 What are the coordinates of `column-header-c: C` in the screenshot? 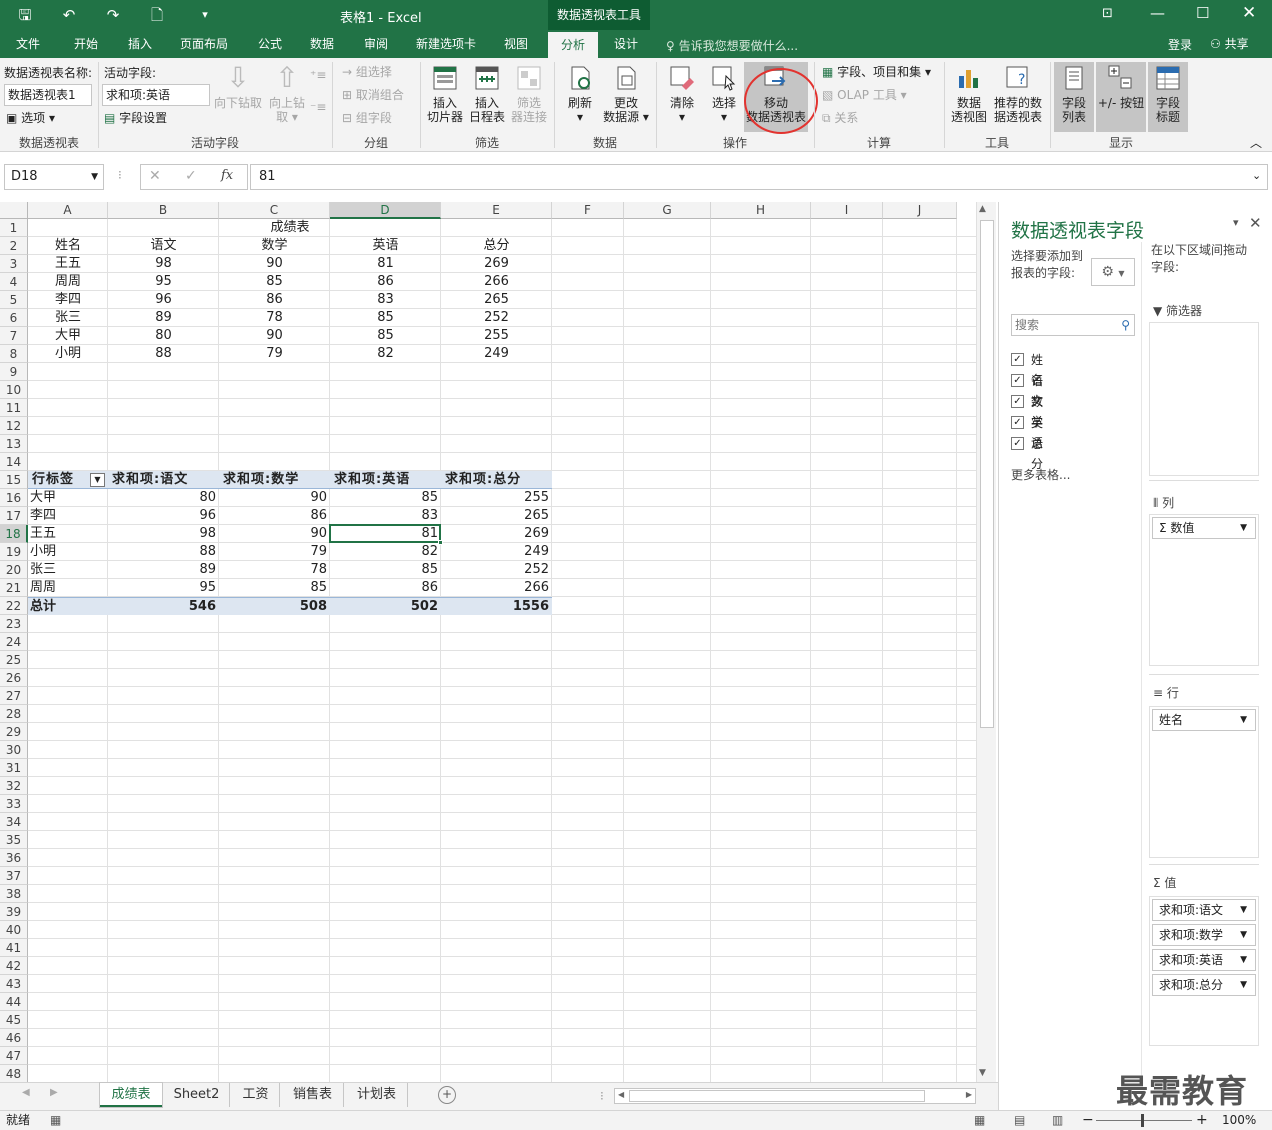 It's located at (274, 210).